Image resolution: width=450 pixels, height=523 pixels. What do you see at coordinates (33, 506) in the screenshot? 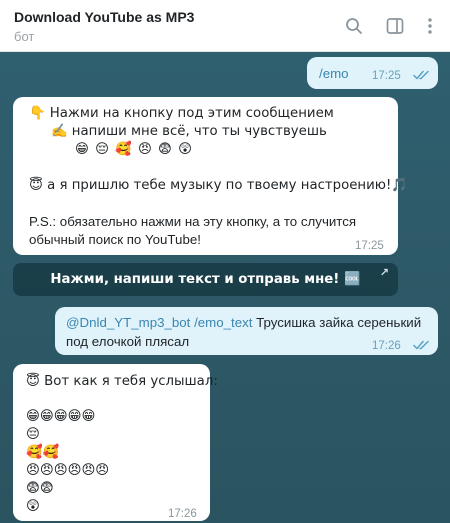
I see `message-line: 😲` at bounding box center [33, 506].